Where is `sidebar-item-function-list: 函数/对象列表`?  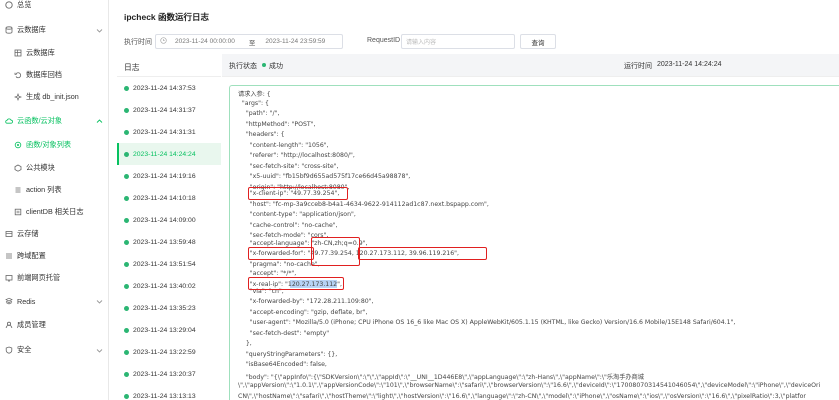
sidebar-item-function-list: 函数/对象列表 is located at coordinates (54, 145).